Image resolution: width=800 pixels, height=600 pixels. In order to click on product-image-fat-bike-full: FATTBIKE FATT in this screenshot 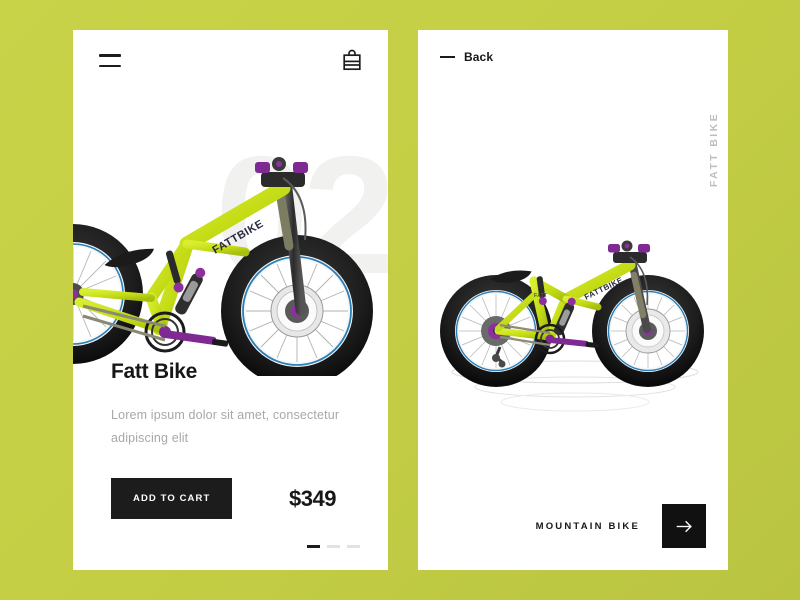, I will do `click(576, 305)`.